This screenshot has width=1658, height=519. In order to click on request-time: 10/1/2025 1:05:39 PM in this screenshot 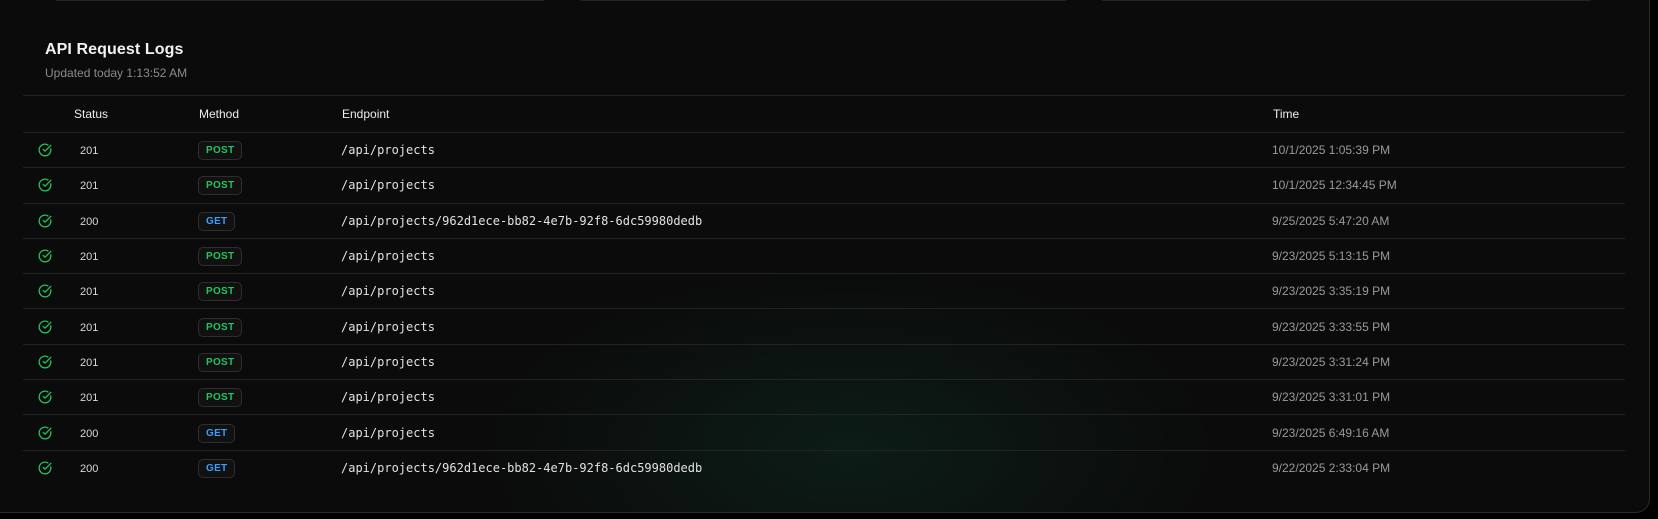, I will do `click(1331, 150)`.